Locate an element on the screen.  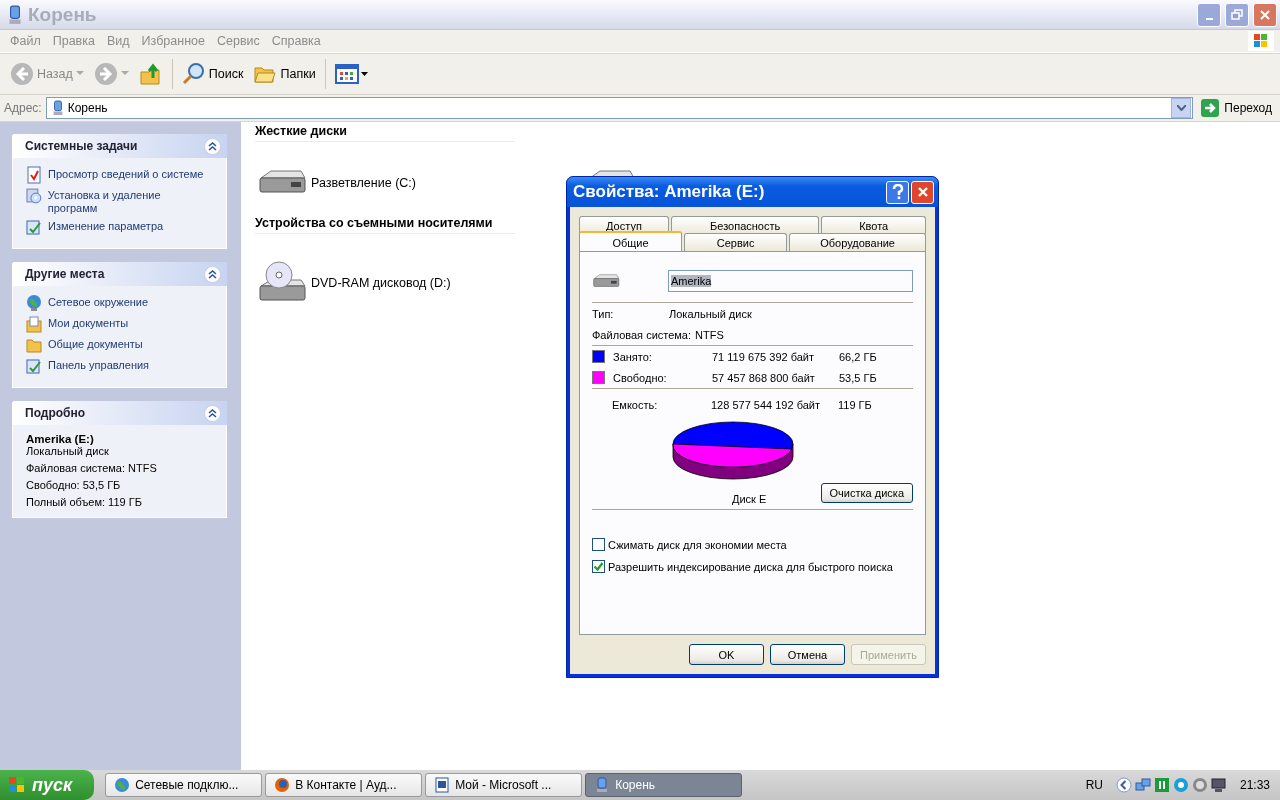
go-arrow-icon is located at coordinates (1210, 108).